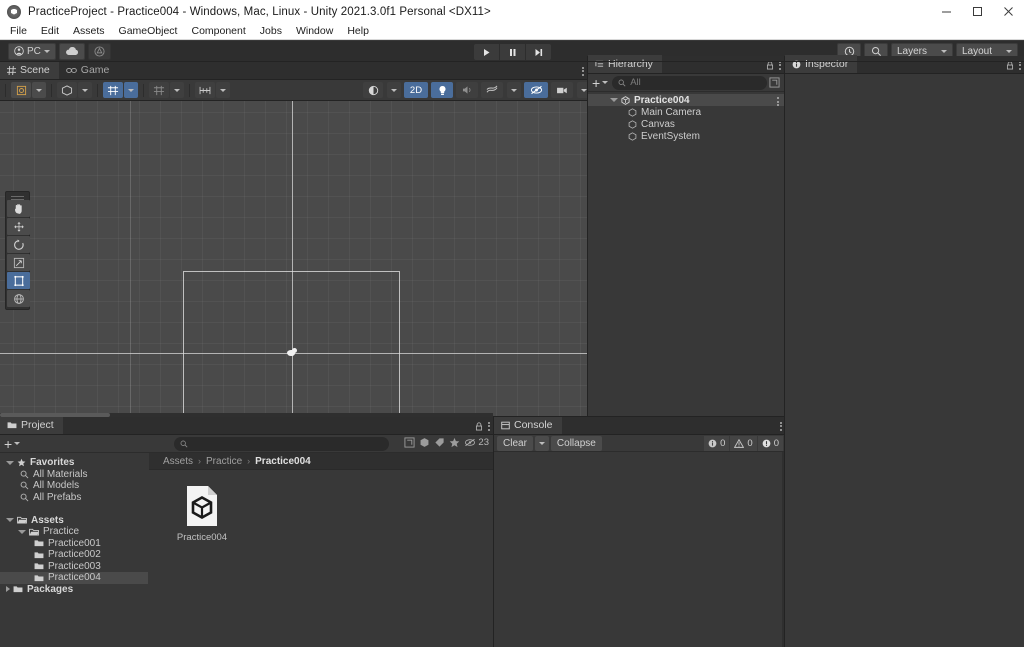  I want to click on console-message-list, so click(639, 549).